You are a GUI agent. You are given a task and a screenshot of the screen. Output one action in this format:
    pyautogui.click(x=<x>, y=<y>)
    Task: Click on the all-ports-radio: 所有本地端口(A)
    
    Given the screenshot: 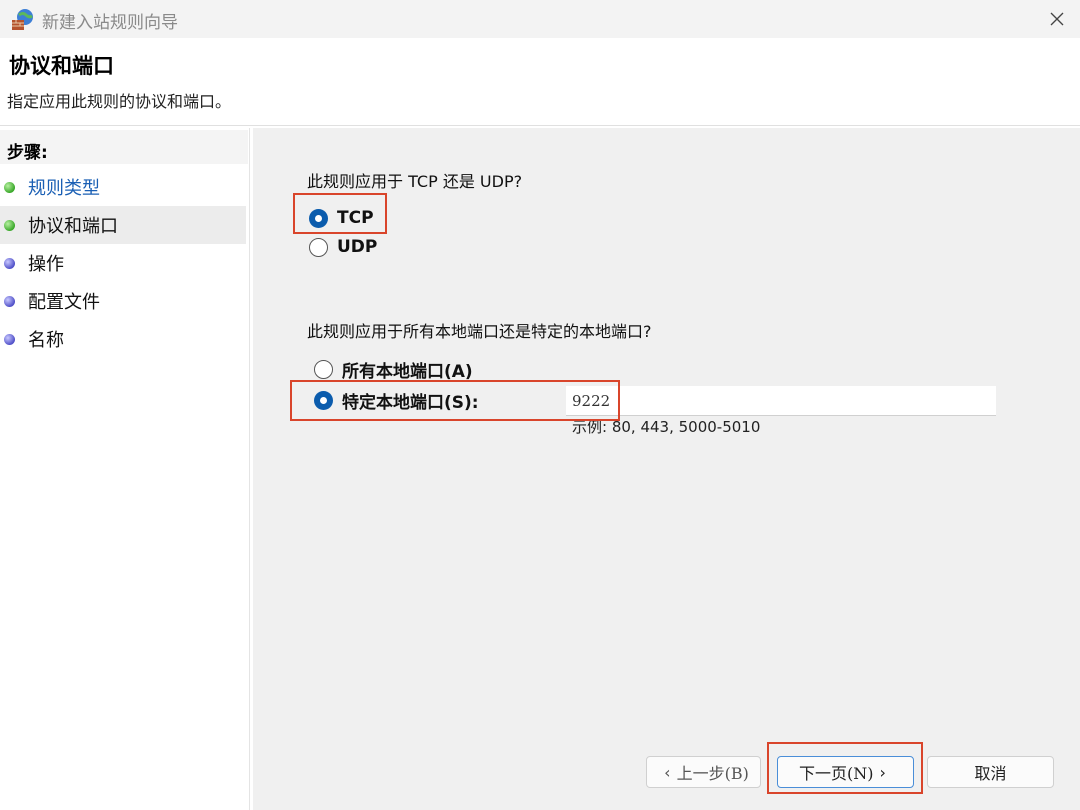 What is the action you would take?
    pyautogui.click(x=393, y=369)
    